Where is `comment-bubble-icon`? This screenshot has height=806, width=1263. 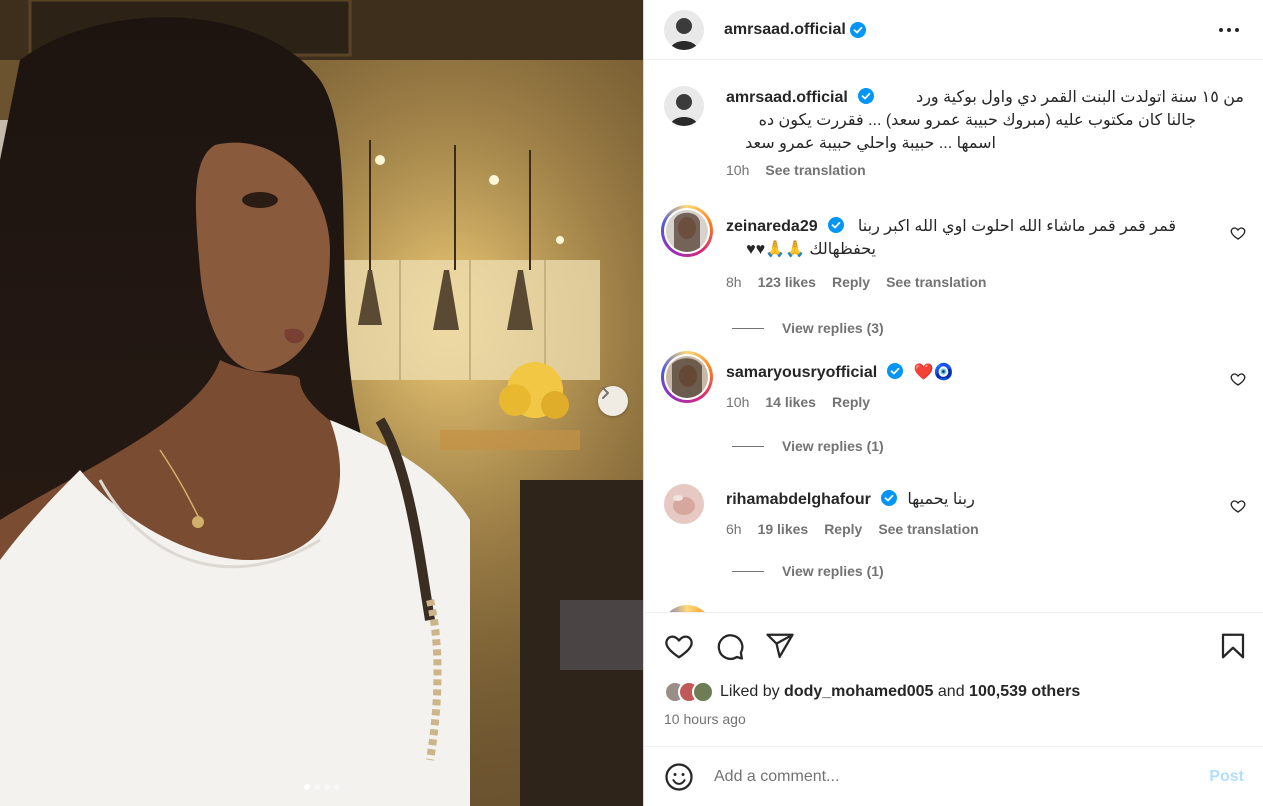
comment-bubble-icon is located at coordinates (730, 646).